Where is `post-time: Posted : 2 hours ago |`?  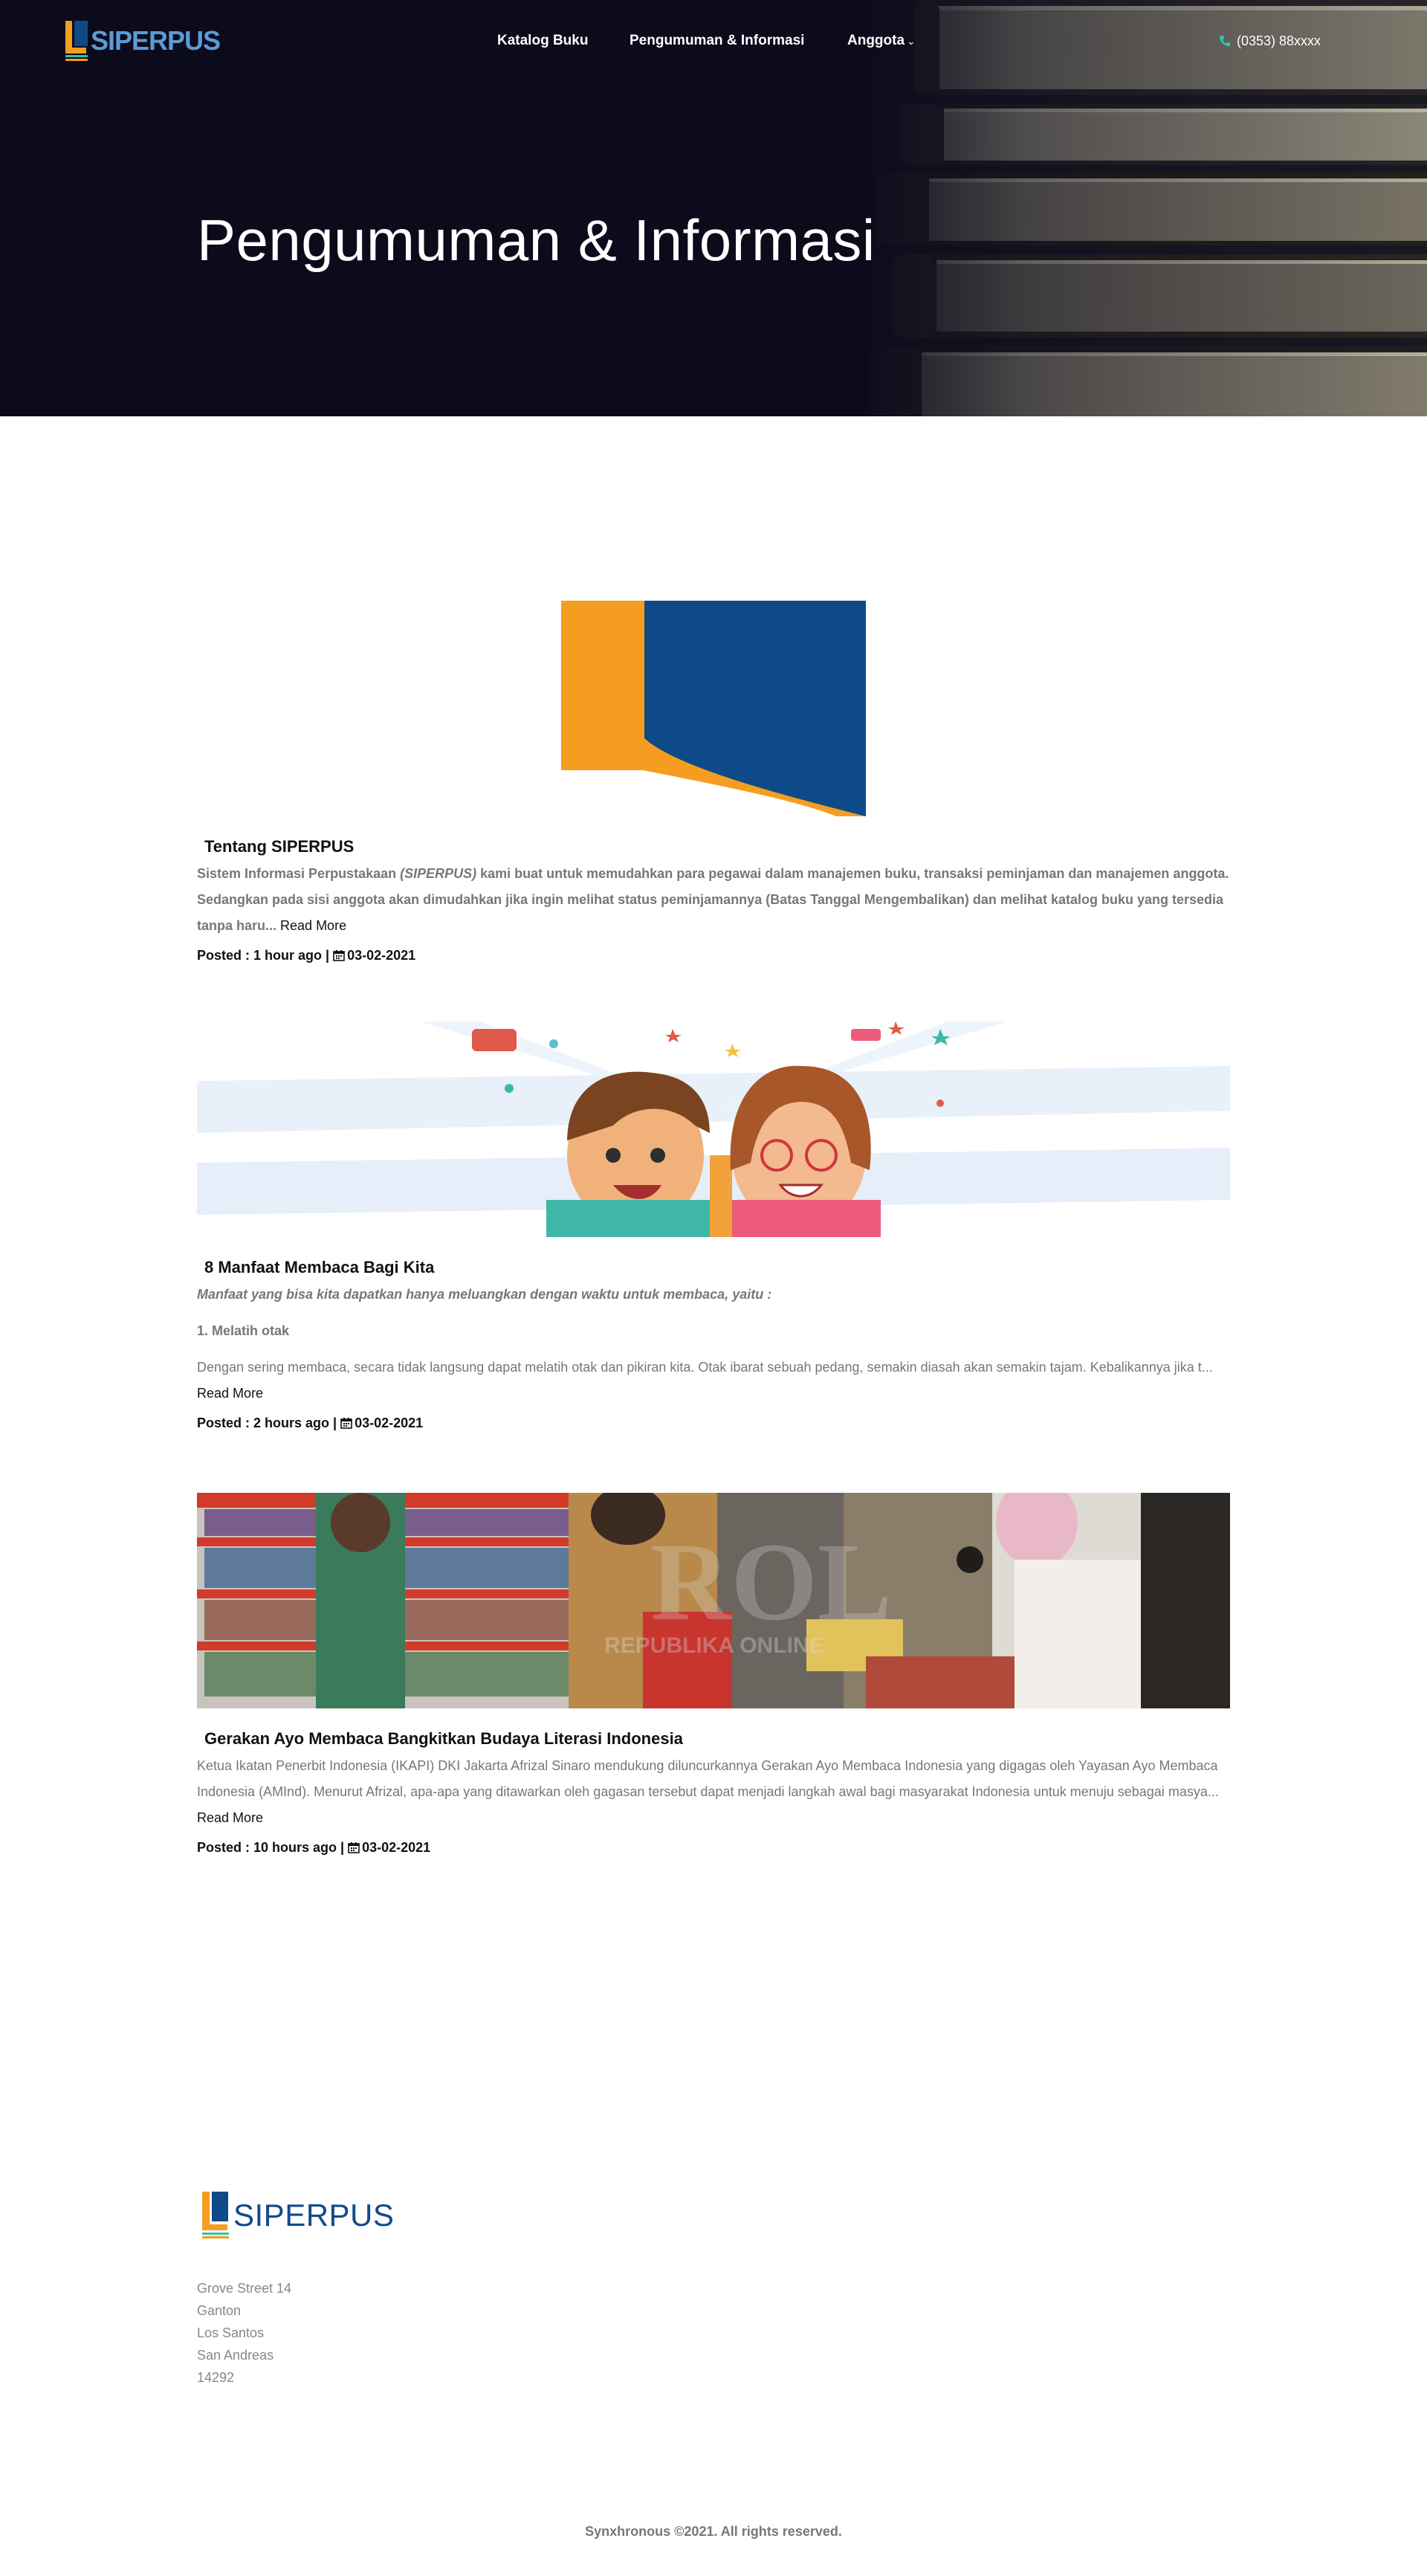
post-time: Posted : 2 hours ago | is located at coordinates (267, 1422).